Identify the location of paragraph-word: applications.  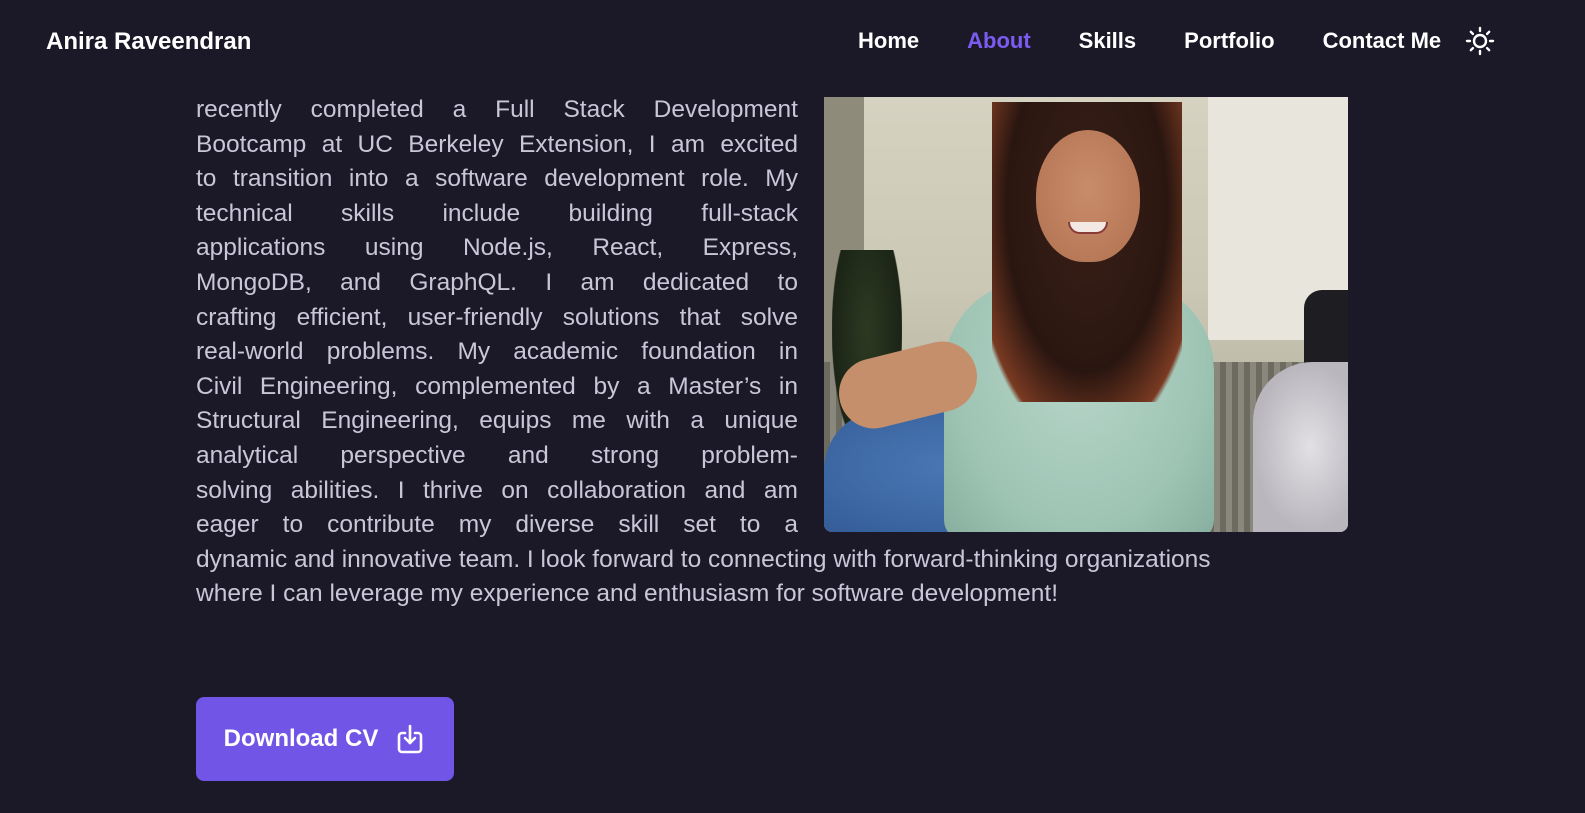
(261, 248).